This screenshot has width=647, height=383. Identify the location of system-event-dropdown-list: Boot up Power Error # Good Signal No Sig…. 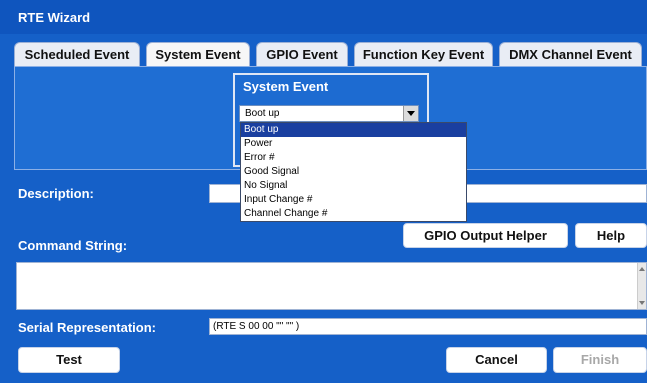
(353, 172).